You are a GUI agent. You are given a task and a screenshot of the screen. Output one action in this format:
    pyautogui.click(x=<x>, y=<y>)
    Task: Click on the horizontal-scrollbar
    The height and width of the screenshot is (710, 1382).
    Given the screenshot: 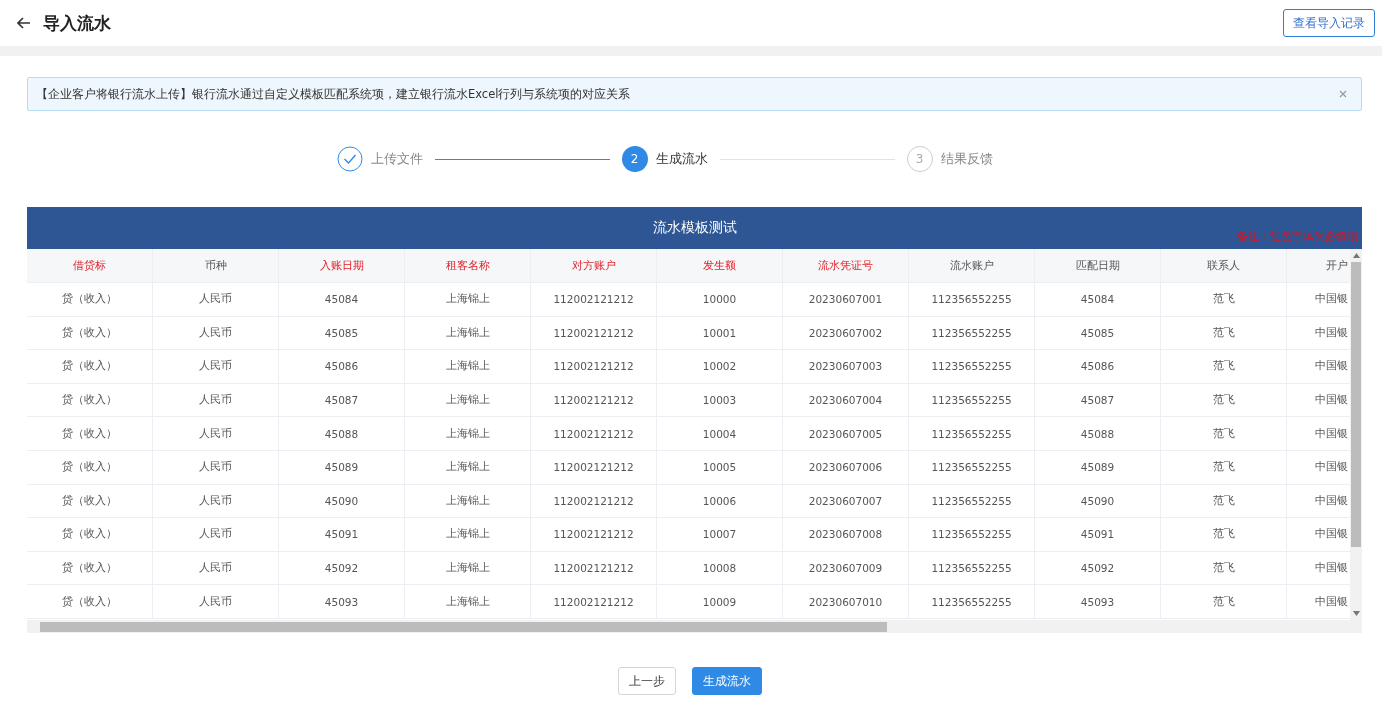 What is the action you would take?
    pyautogui.click(x=694, y=626)
    